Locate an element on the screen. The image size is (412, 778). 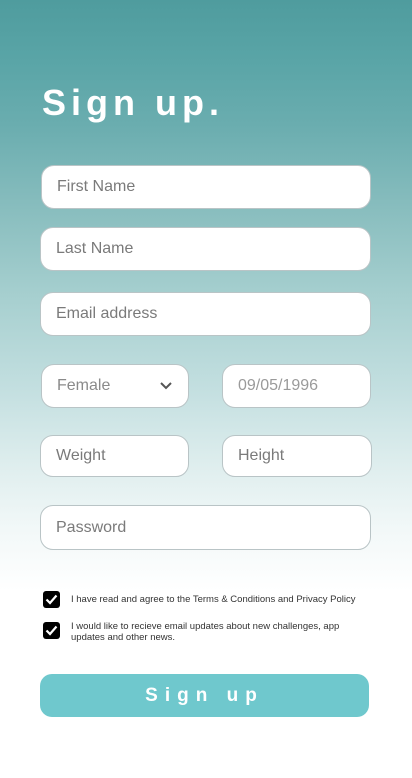
birthdate-field: 09/05/1996 is located at coordinates (296, 386).